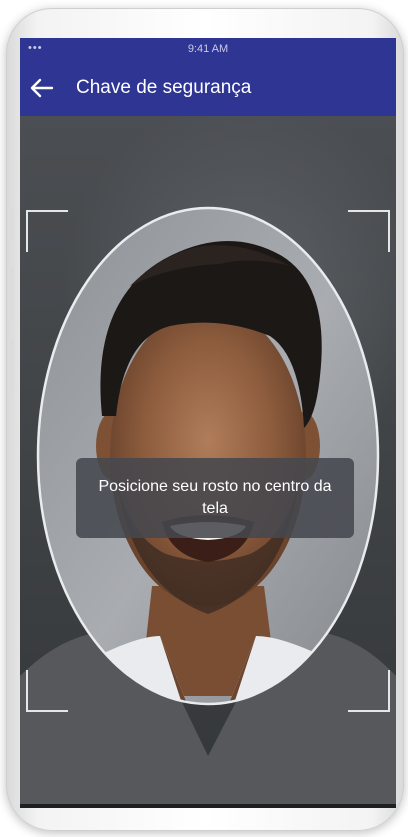 This screenshot has height=837, width=408. I want to click on status-bar: ••• 9:41 AM, so click(208, 49).